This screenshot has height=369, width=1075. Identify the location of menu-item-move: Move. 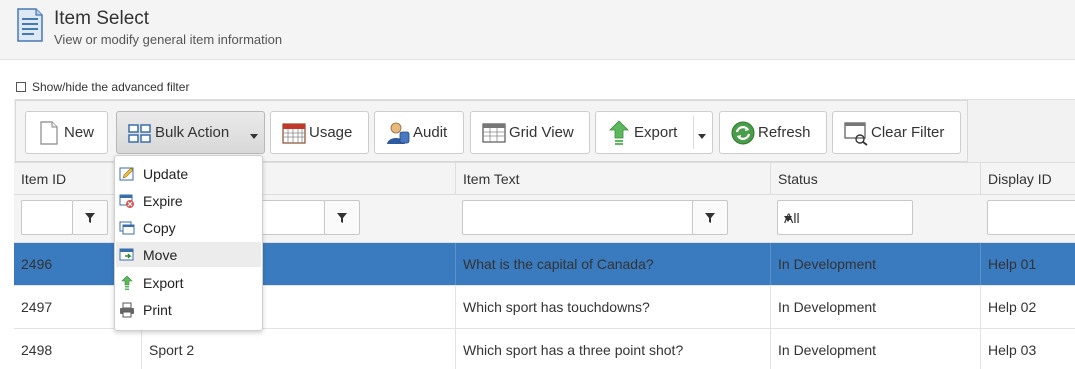
(188, 254).